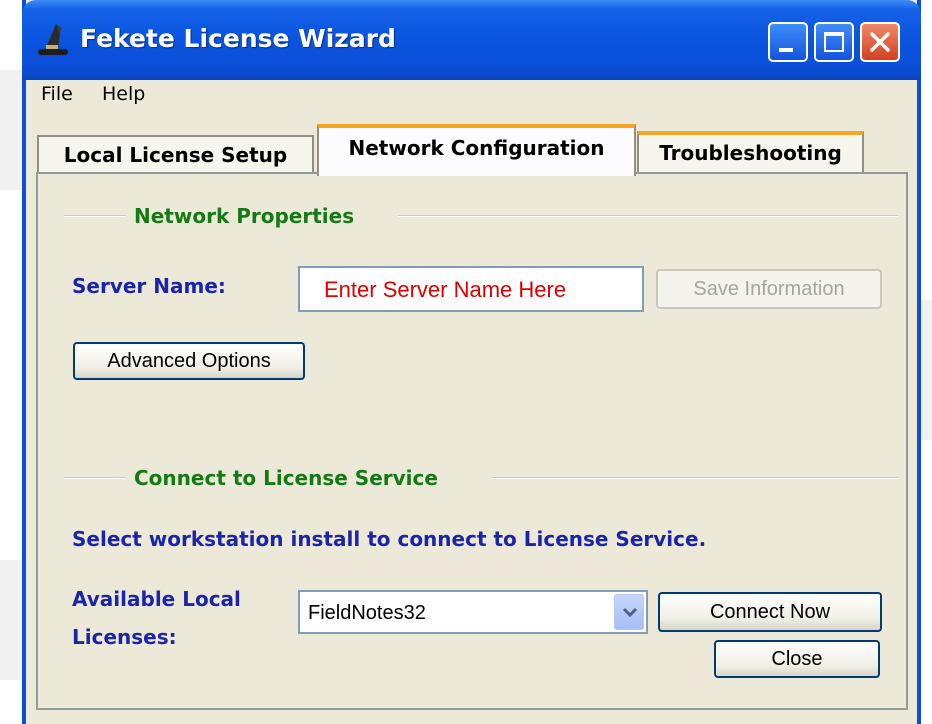 This screenshot has height=724, width=932. Describe the element at coordinates (788, 42) in the screenshot. I see `minimize-button` at that location.